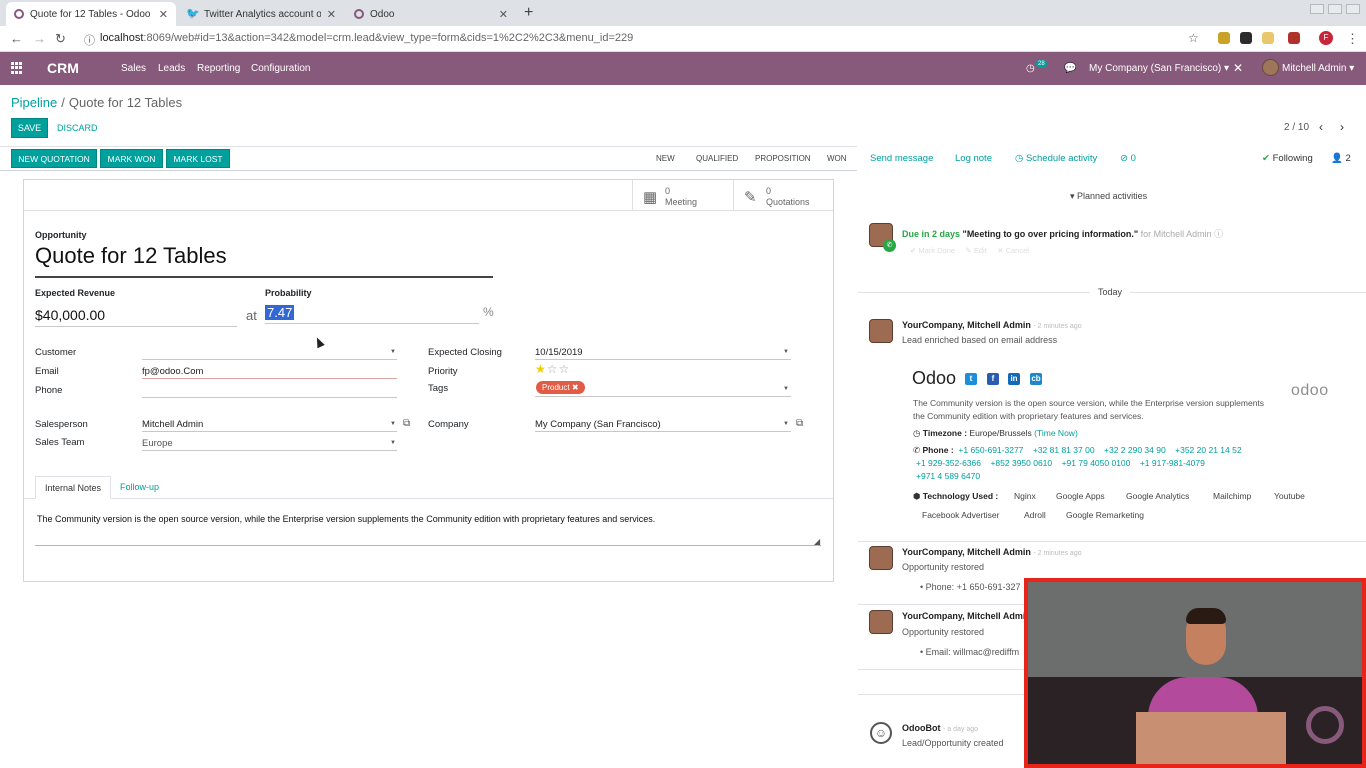 Image resolution: width=1366 pixels, height=768 pixels. Describe the element at coordinates (172, 371) in the screenshot. I see `email-input: fp@odoo.Com` at that location.